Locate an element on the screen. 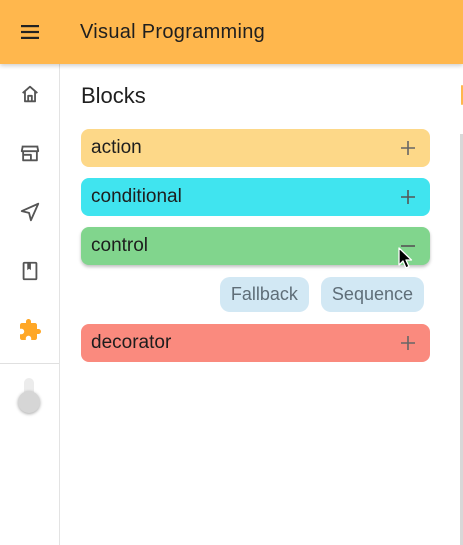 The width and height of the screenshot is (463, 545). block-category-action: action is located at coordinates (255, 148).